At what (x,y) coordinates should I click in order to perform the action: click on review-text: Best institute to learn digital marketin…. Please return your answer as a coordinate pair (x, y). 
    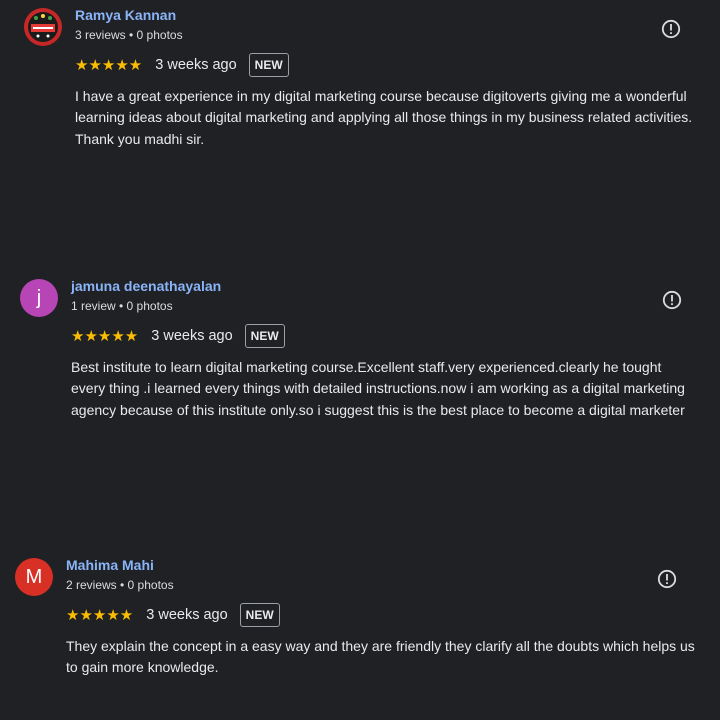
    Looking at the image, I should click on (383, 389).